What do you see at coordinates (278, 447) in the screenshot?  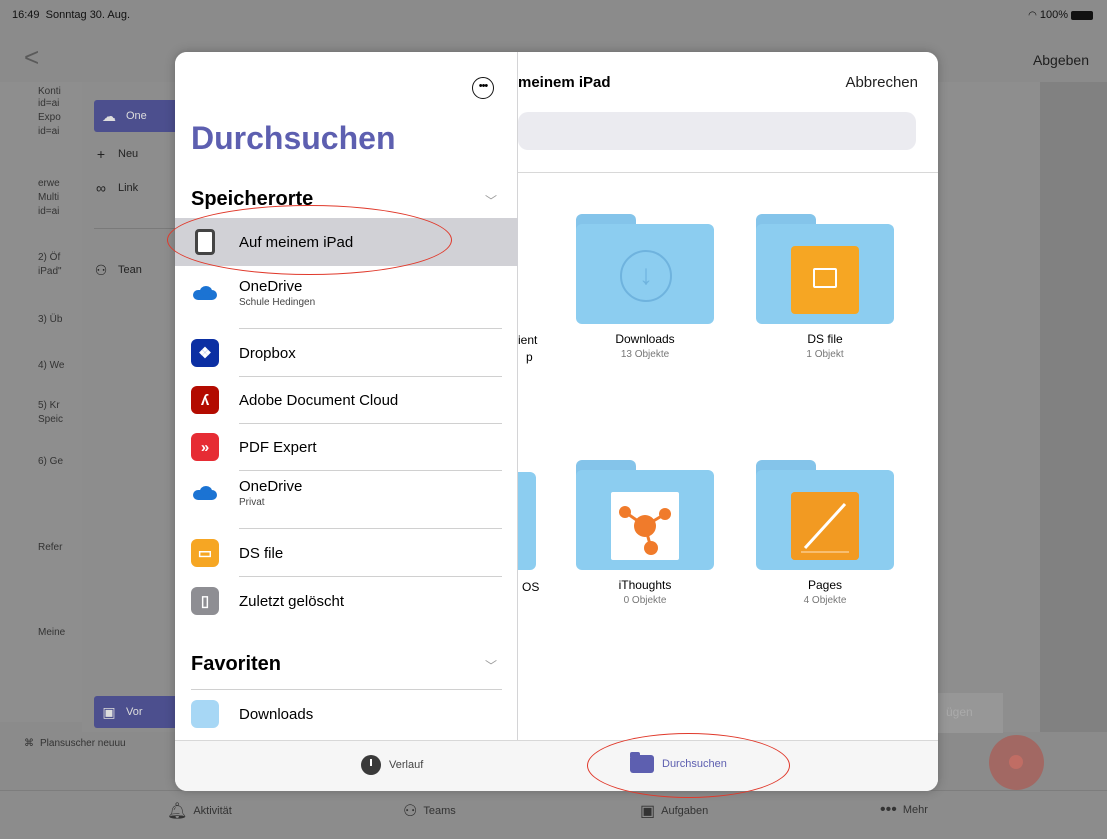 I see `location-label: PDF Expert` at bounding box center [278, 447].